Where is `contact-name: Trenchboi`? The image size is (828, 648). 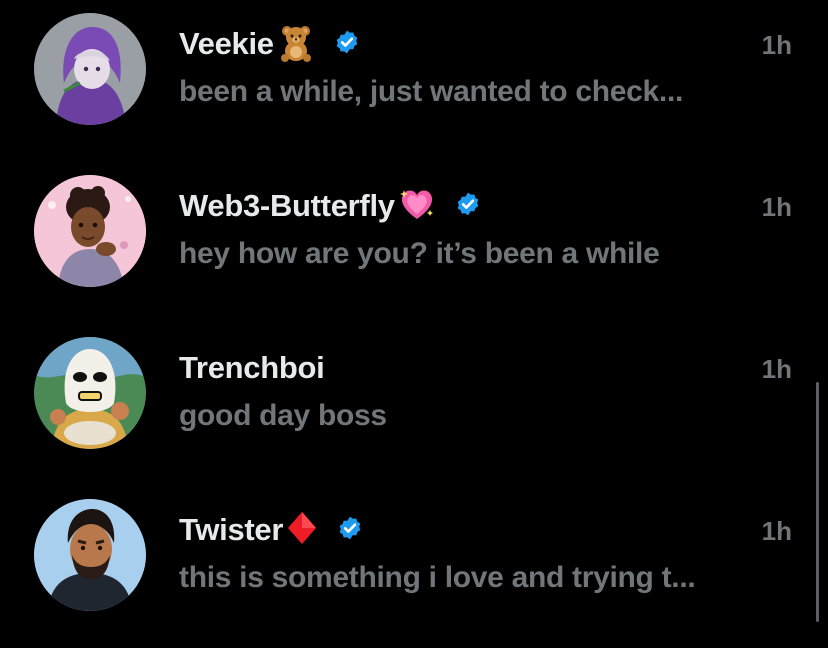 contact-name: Trenchboi is located at coordinates (252, 367).